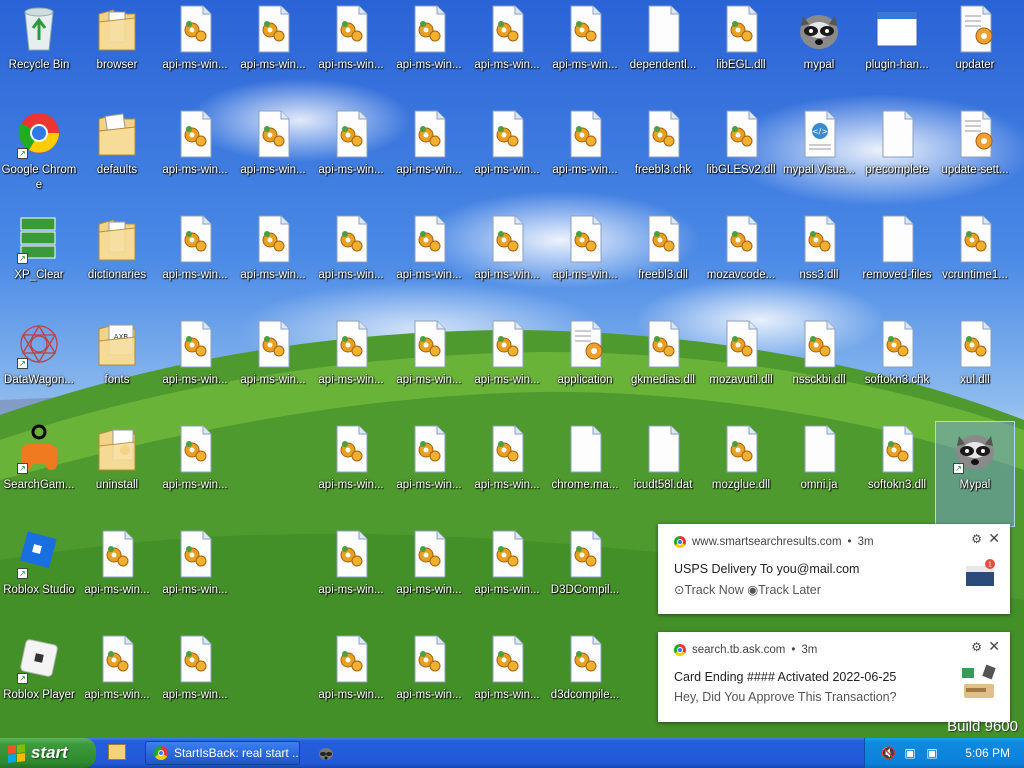  I want to click on network-warning-icon: ▣, so click(932, 753).